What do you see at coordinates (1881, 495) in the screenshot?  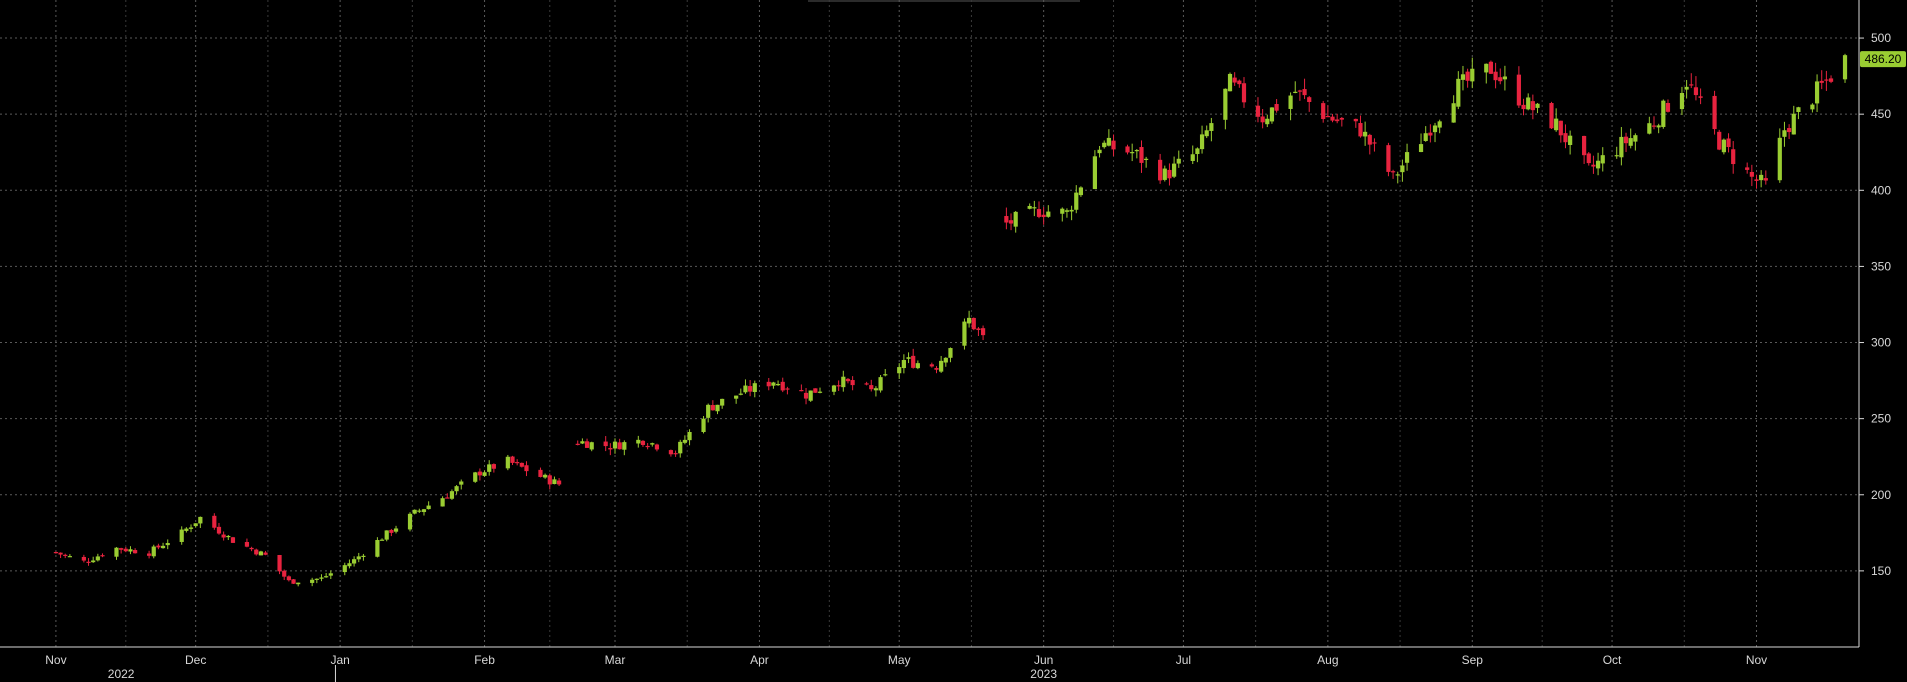 I see `y-tick-label: 200` at bounding box center [1881, 495].